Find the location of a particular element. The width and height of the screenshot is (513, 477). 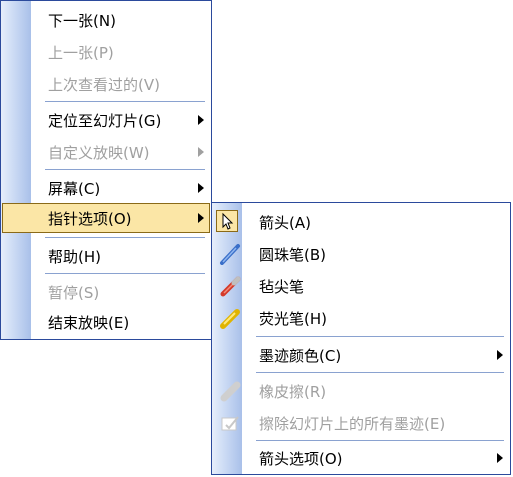

menu-item-custom-show-label: 自定义放映(W) is located at coordinates (99, 153).